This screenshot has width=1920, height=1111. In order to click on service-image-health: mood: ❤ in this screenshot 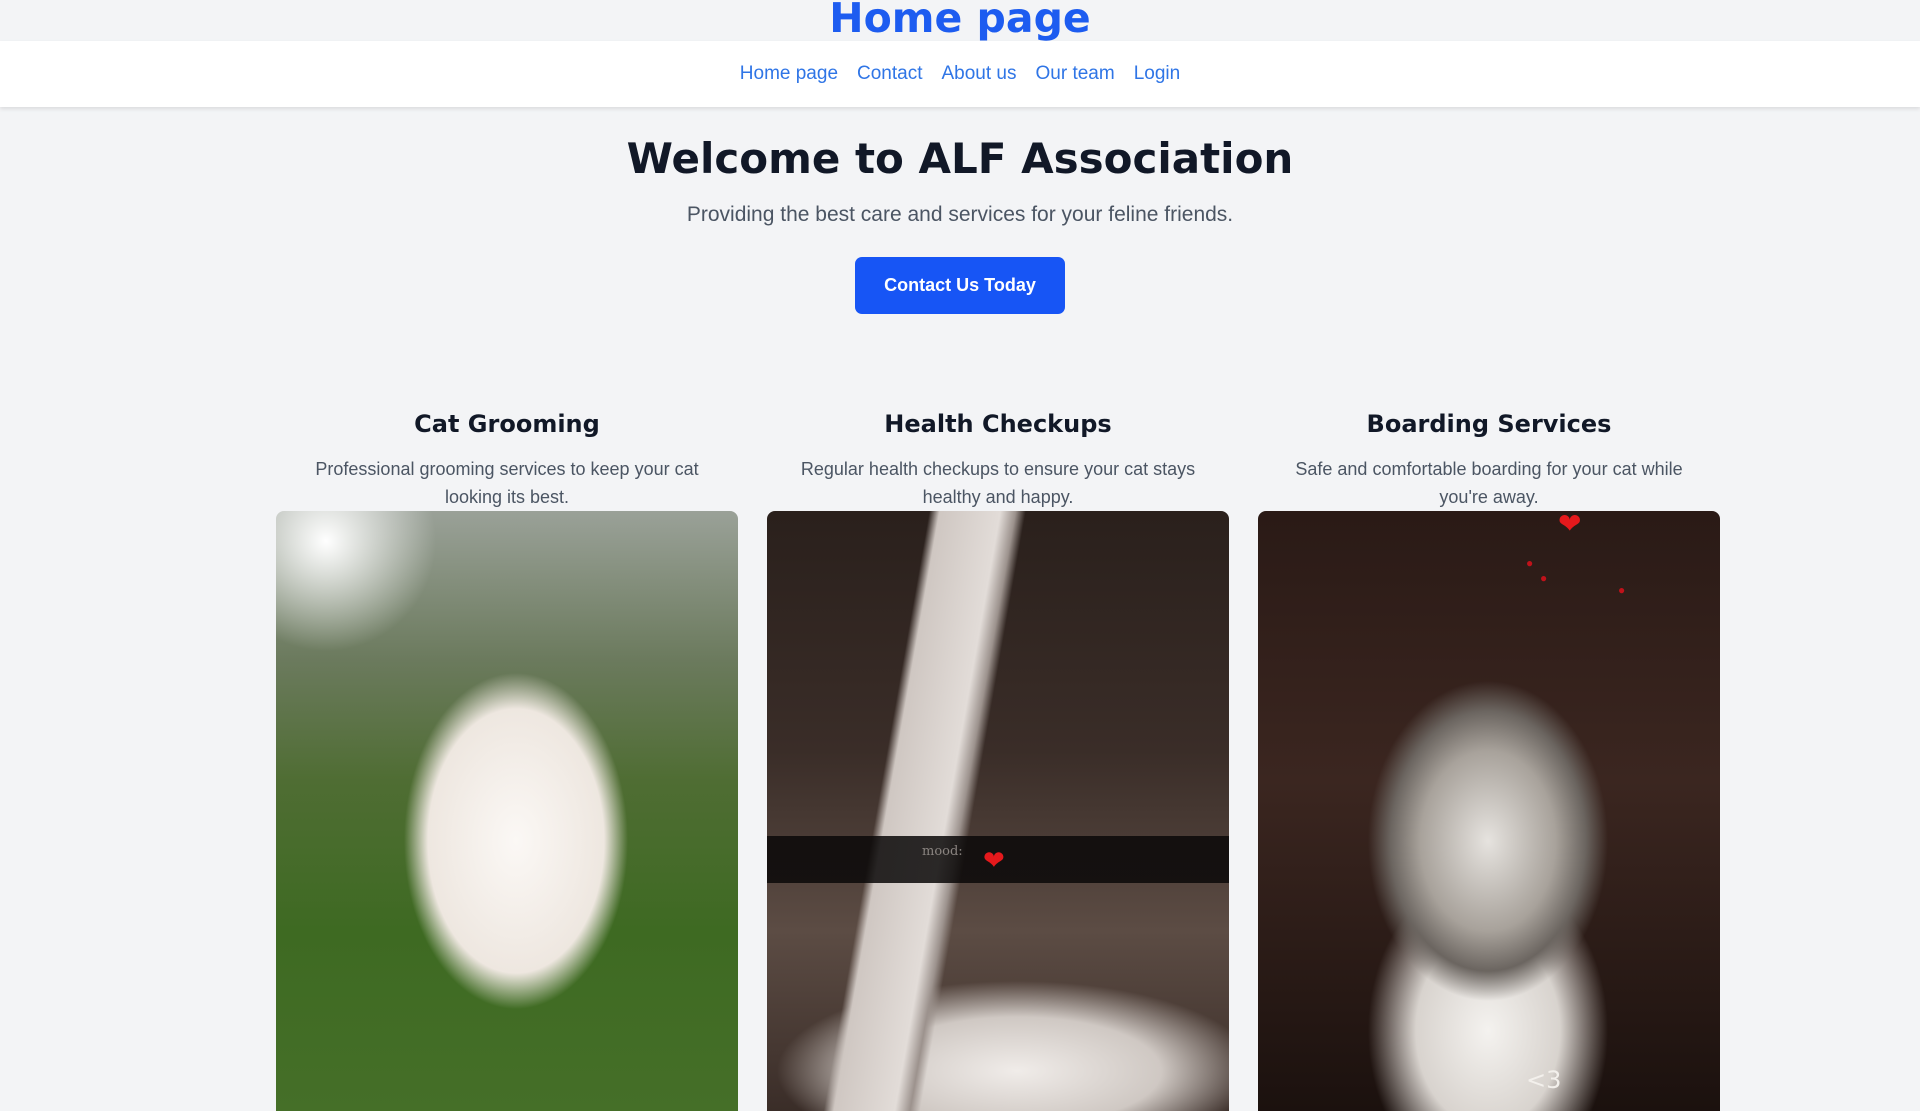, I will do `click(998, 811)`.